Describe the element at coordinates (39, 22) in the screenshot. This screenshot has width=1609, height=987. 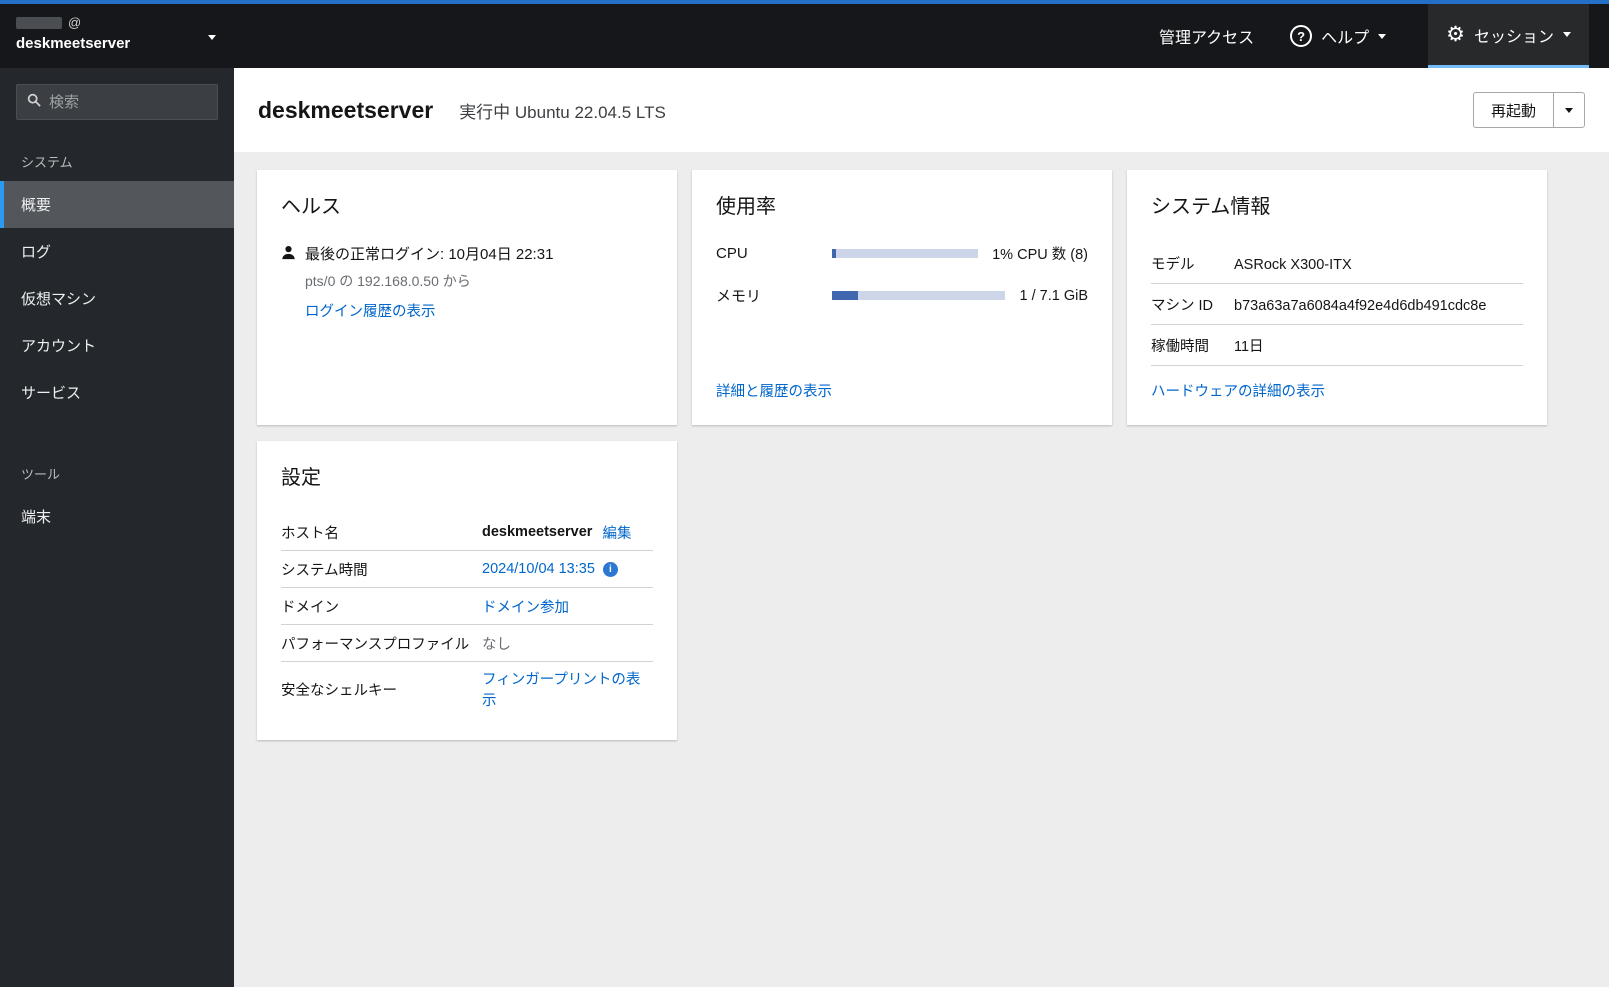
I see `redacted-username` at that location.